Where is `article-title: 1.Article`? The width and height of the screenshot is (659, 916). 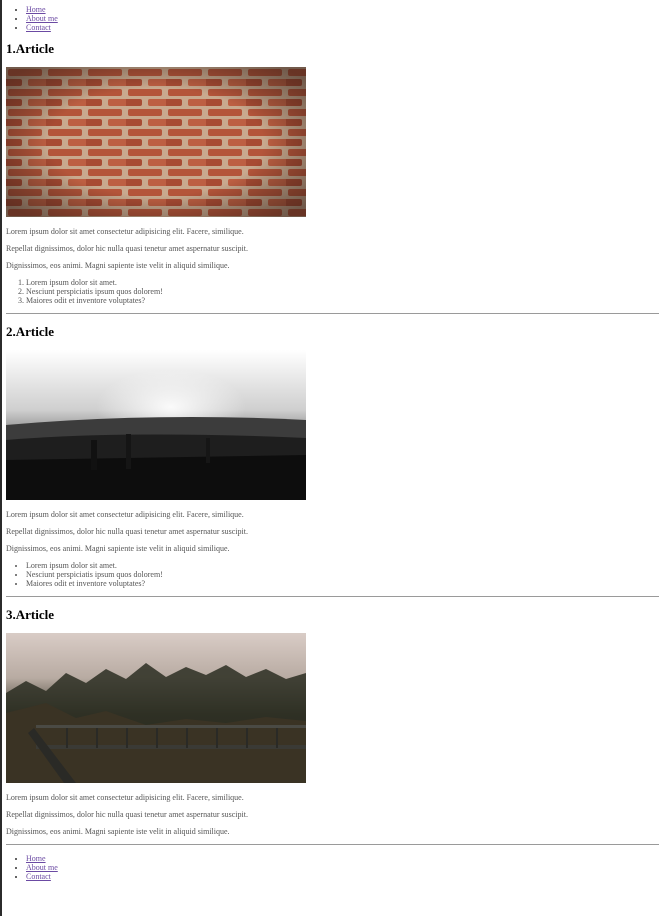 article-title: 1.Article is located at coordinates (30, 48).